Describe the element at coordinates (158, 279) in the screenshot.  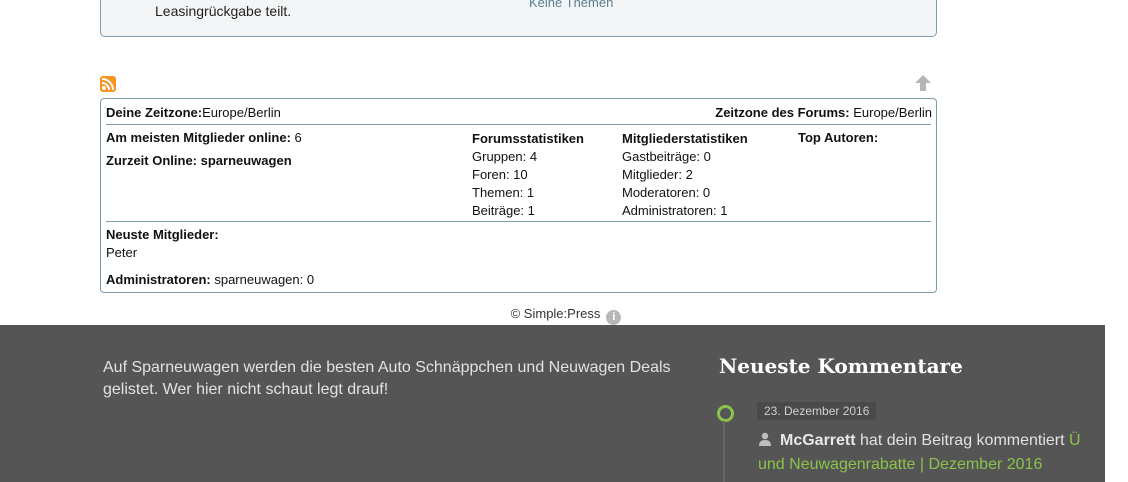
I see `administrators-label: Administratoren:` at that location.